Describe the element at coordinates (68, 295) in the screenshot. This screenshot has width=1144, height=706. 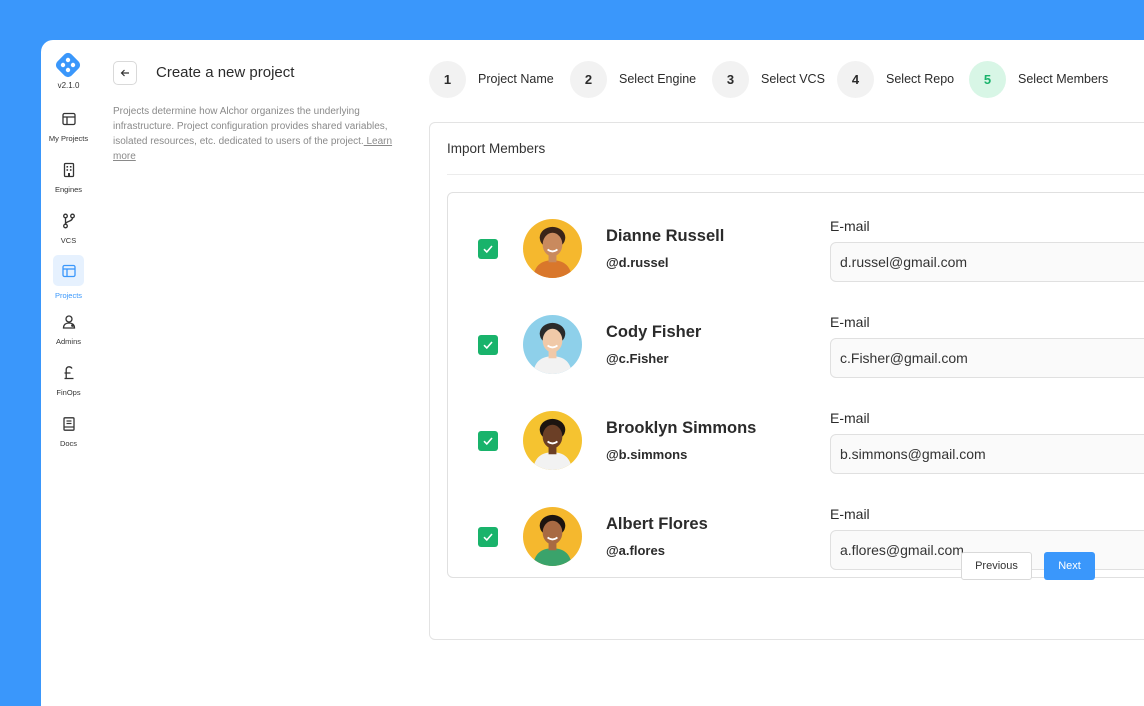
I see `sidebar-item-label: Projects` at that location.